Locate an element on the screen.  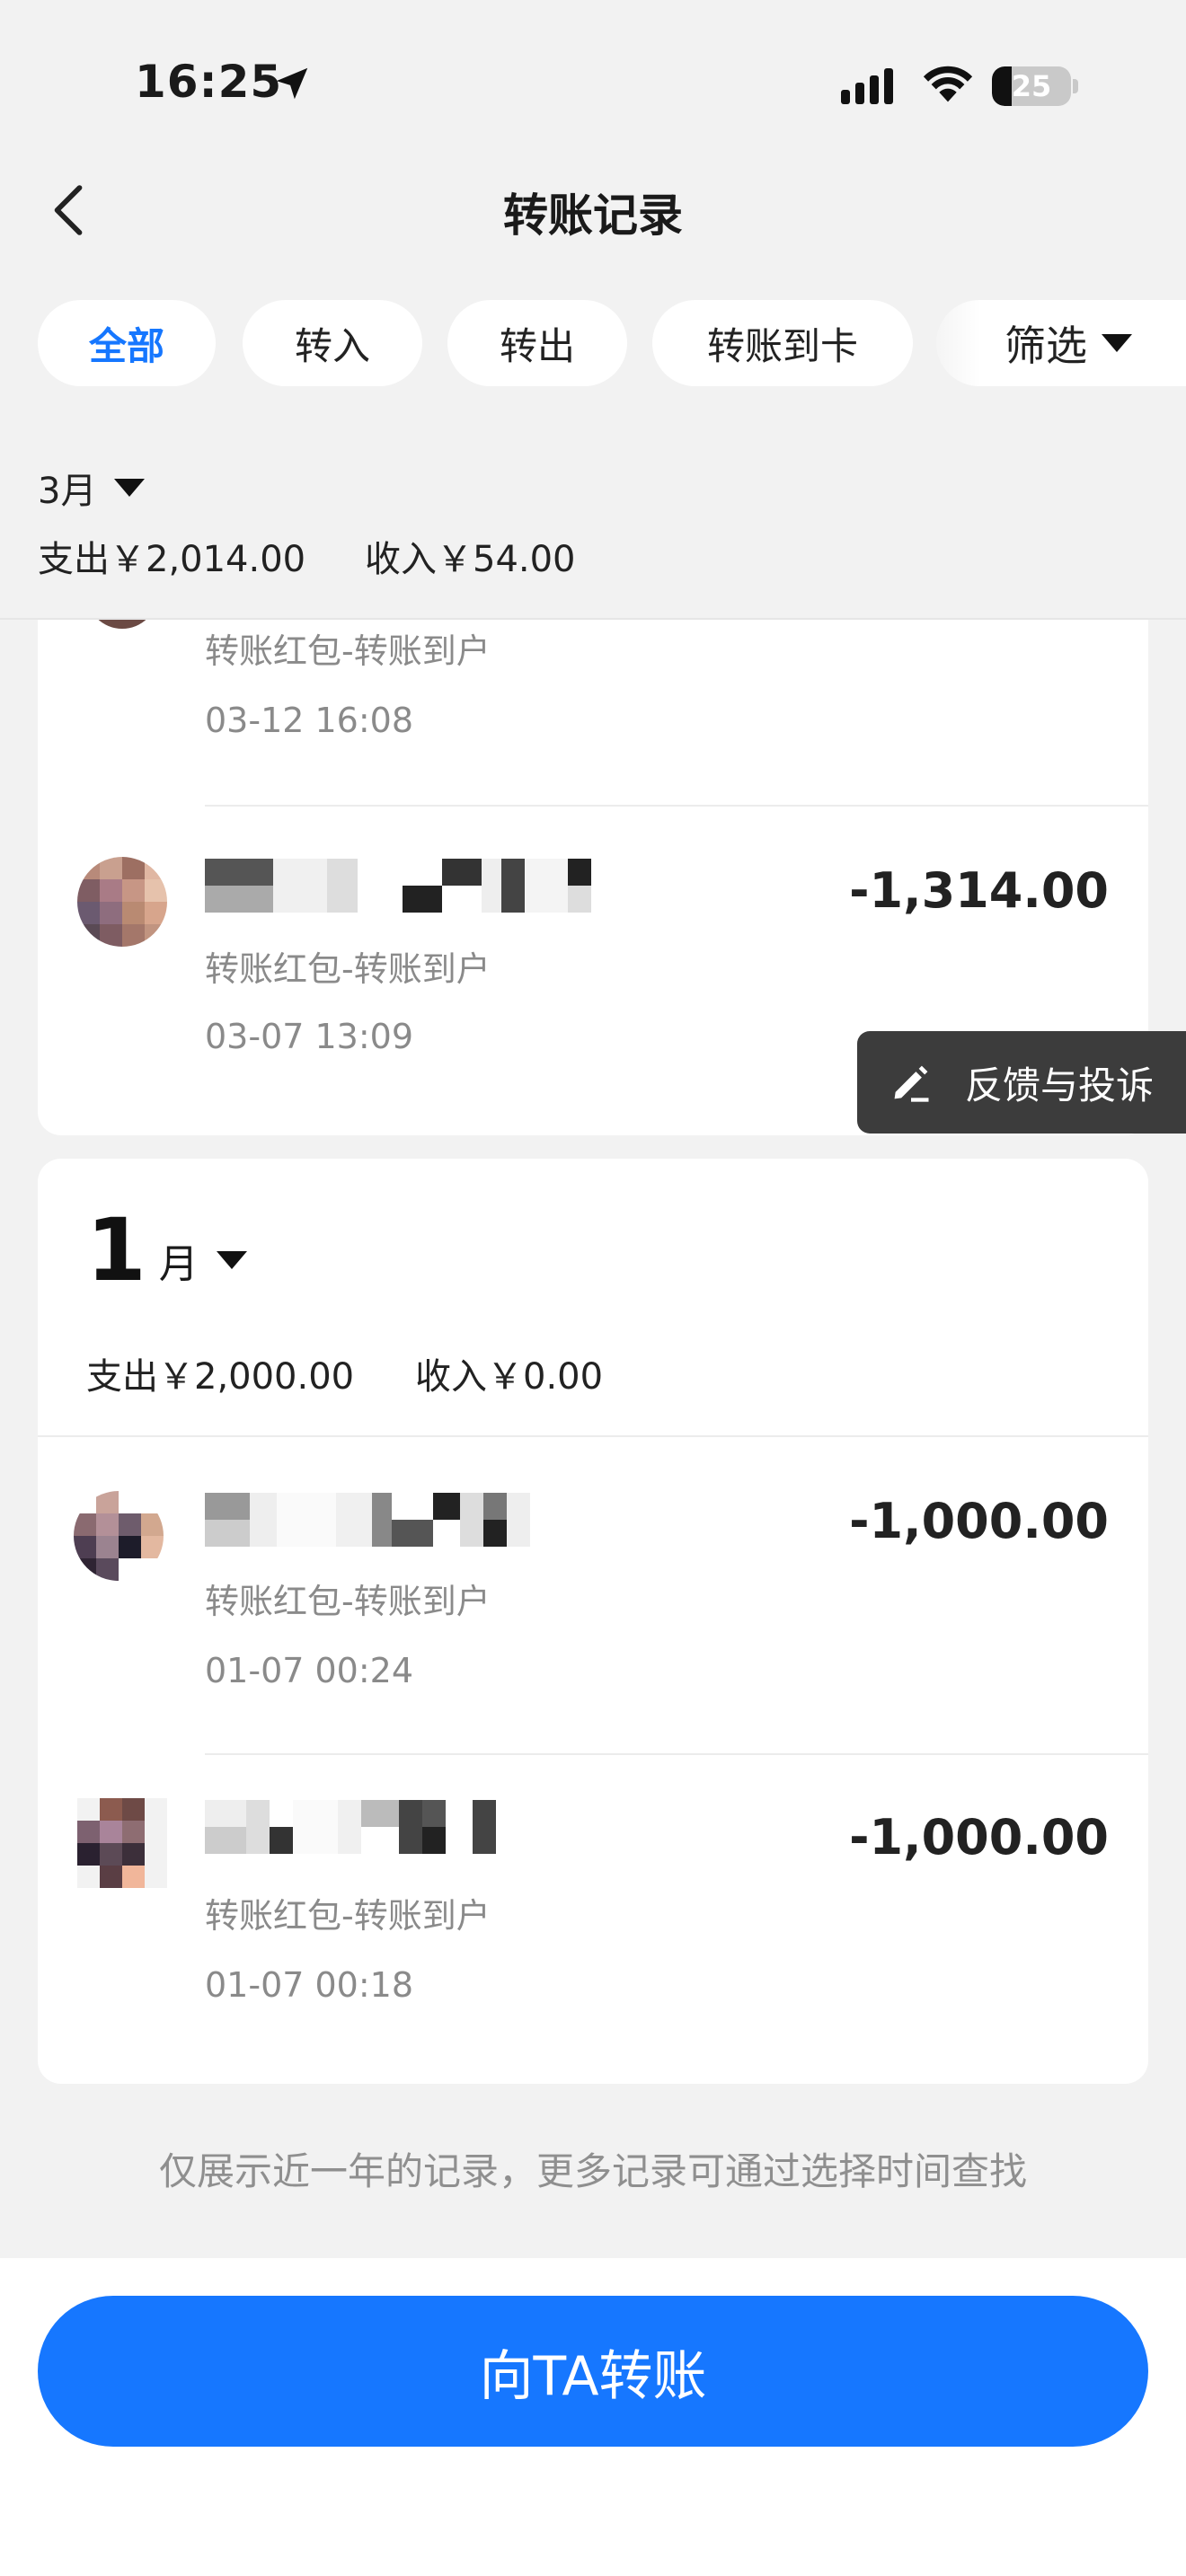
filter-chip-outgoing: 转出 is located at coordinates (537, 343).